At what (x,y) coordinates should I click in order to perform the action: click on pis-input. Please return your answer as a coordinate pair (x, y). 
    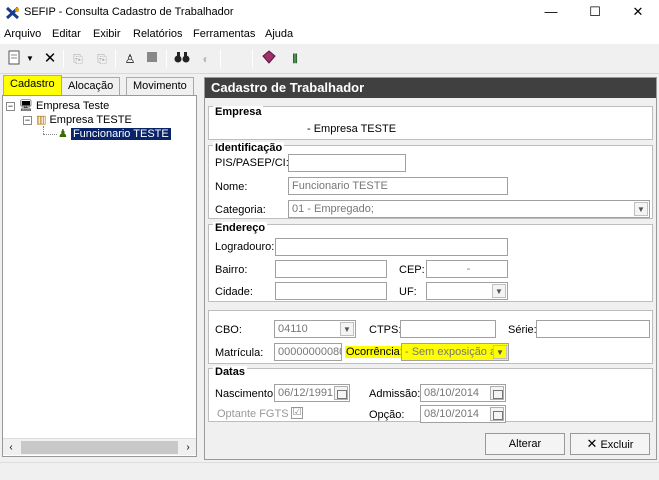
    Looking at the image, I should click on (347, 163).